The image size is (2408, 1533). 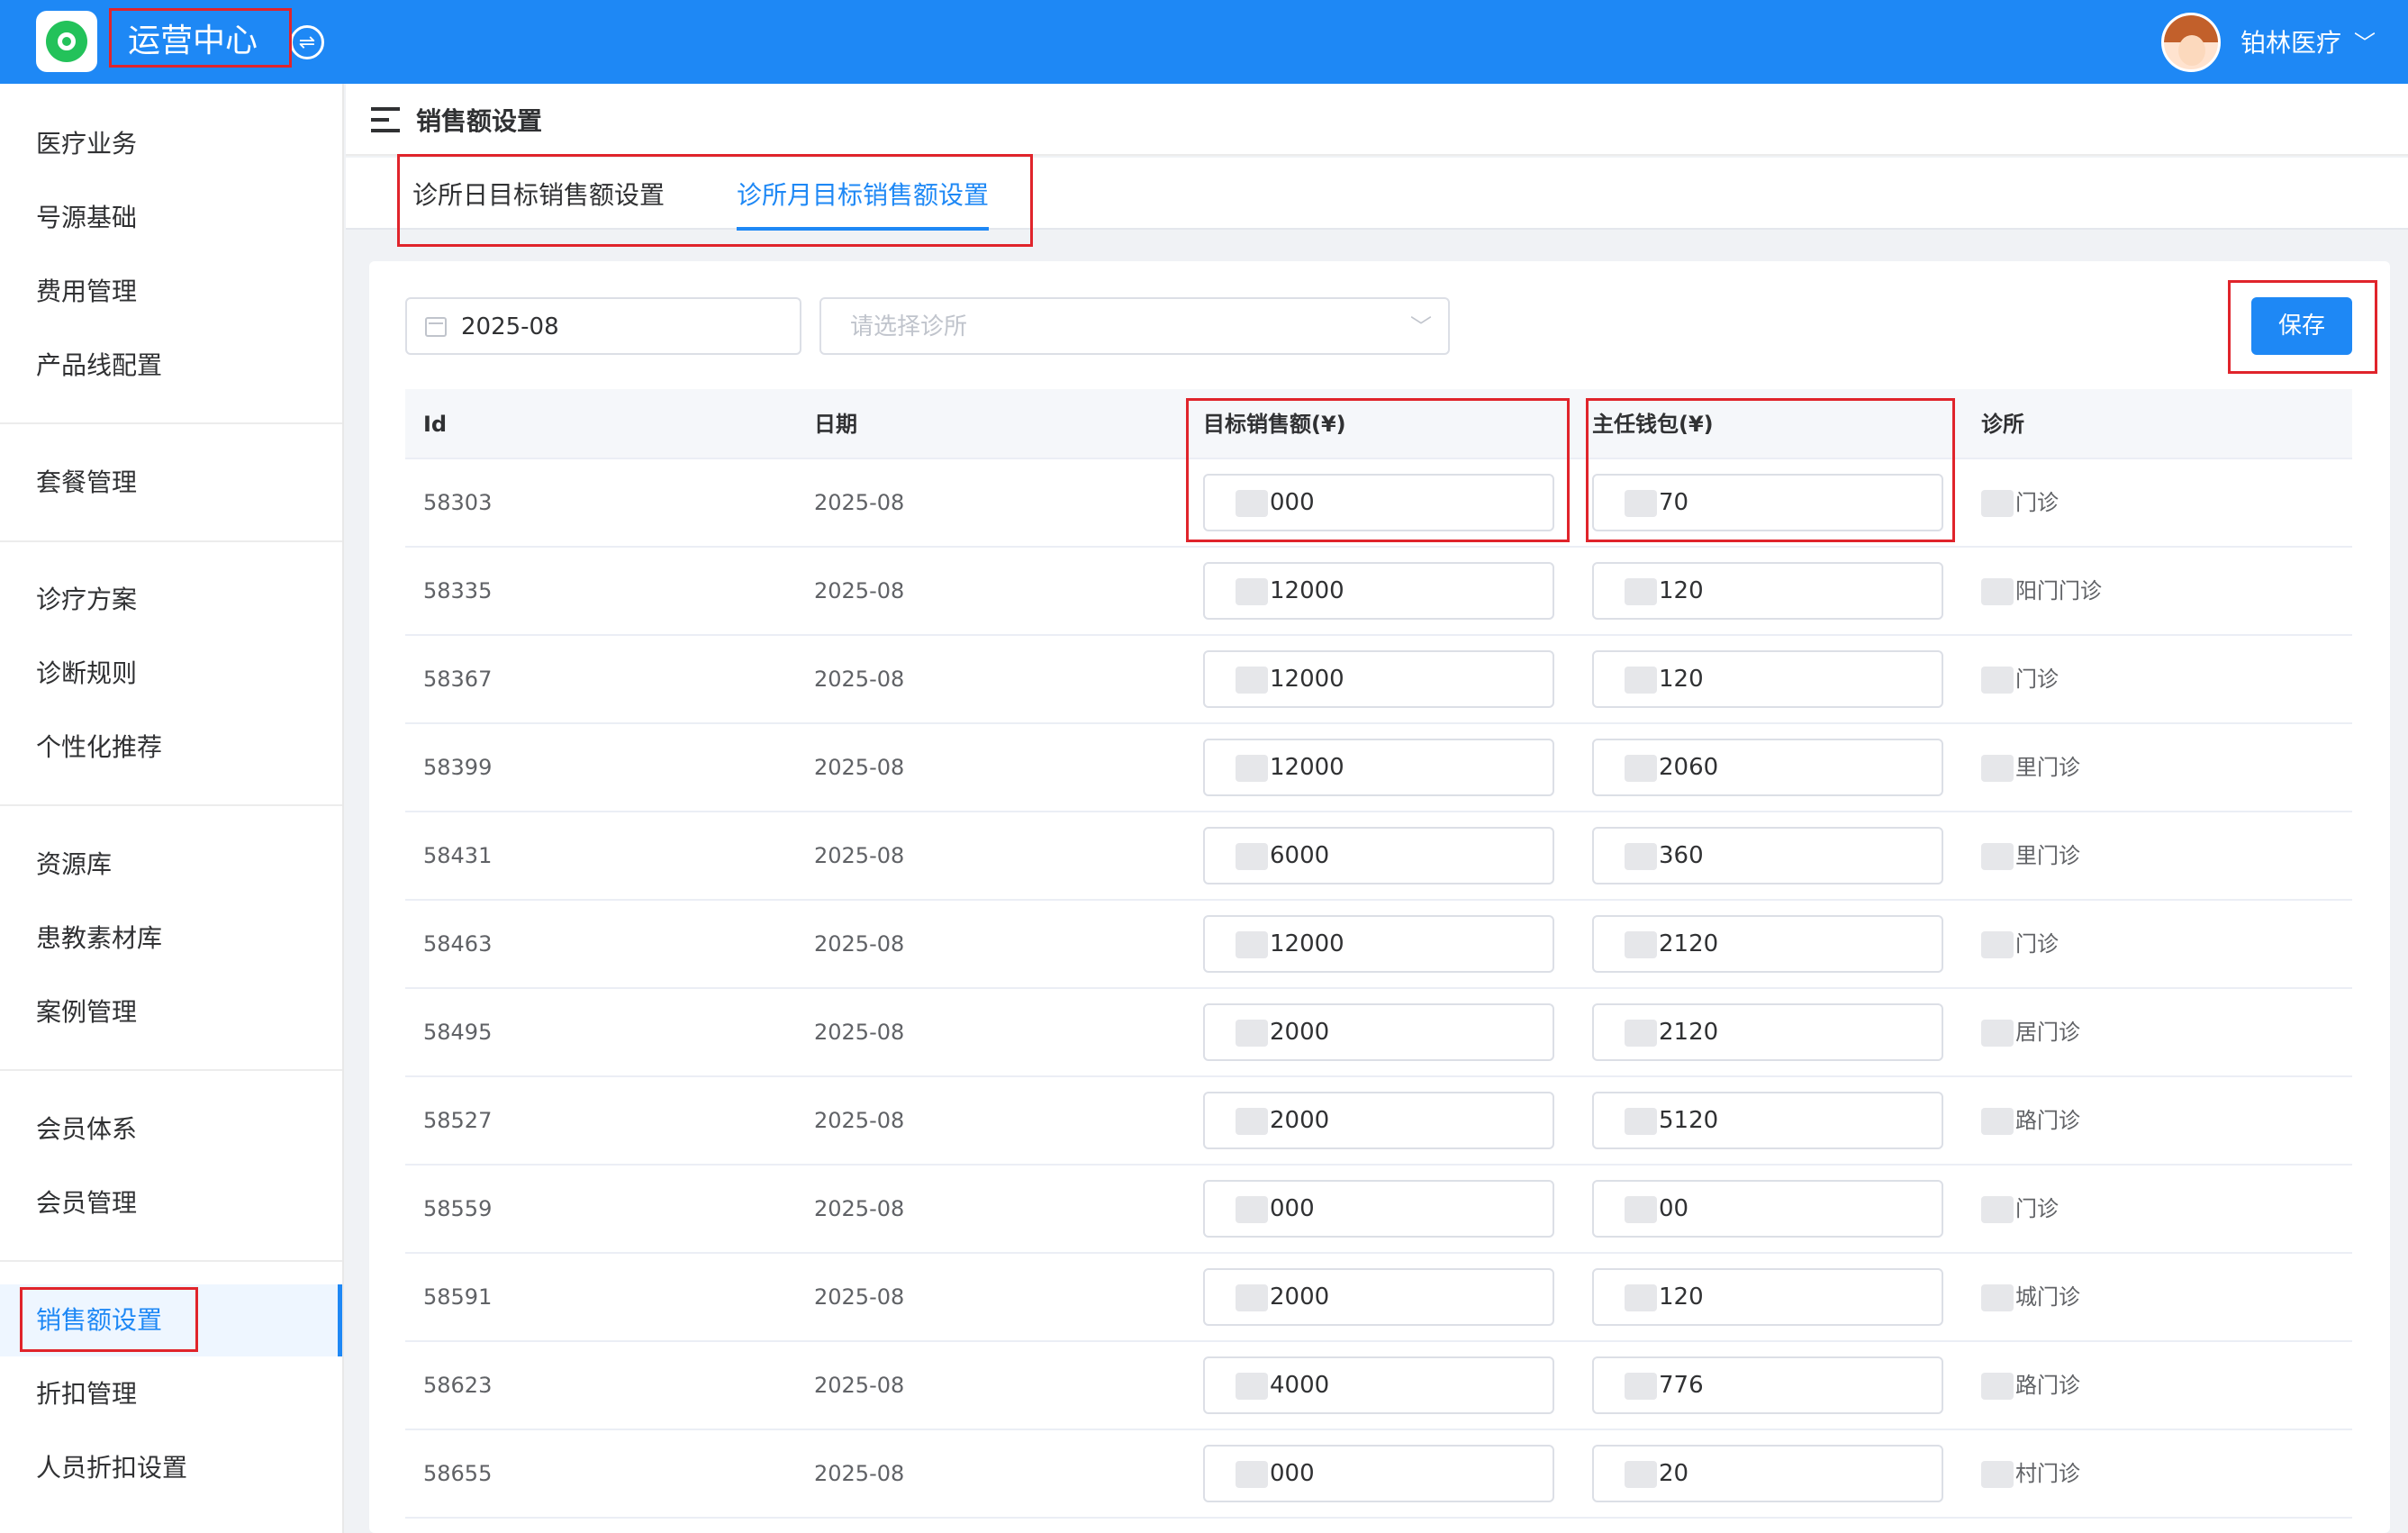 I want to click on menu-fold-icon, so click(x=385, y=119).